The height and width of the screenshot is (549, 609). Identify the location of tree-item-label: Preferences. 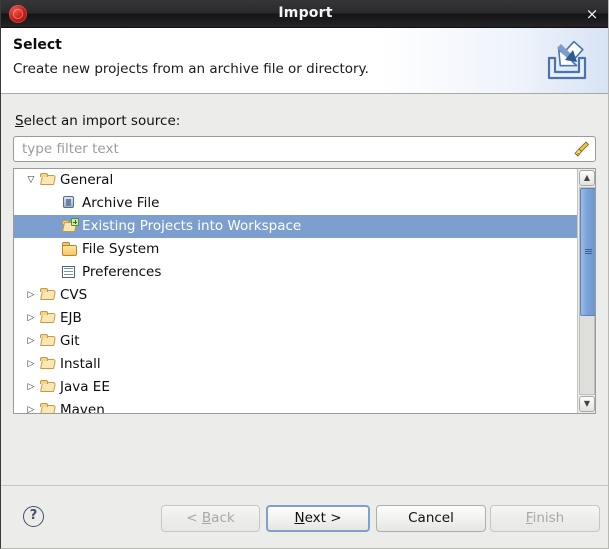
(122, 272).